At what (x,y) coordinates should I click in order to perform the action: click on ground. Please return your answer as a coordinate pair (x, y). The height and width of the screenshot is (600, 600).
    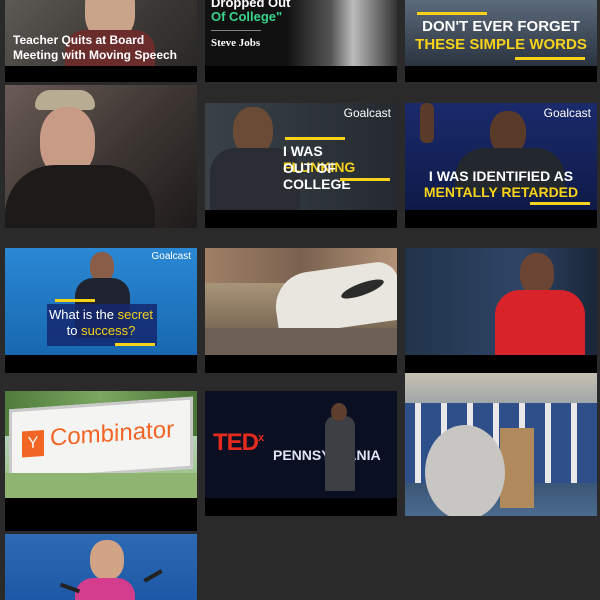
    Looking at the image, I should click on (301, 341).